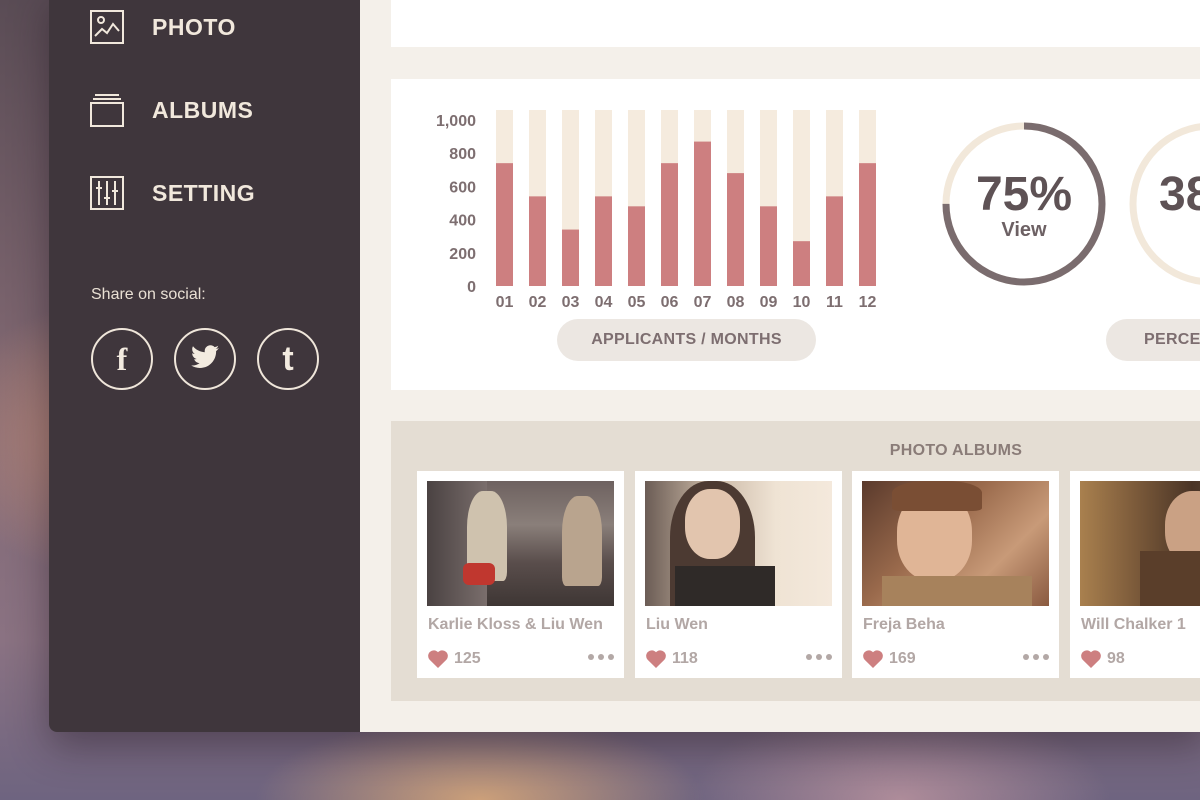  I want to click on album-name: Karlie Kloss & Liu Wen, so click(515, 624).